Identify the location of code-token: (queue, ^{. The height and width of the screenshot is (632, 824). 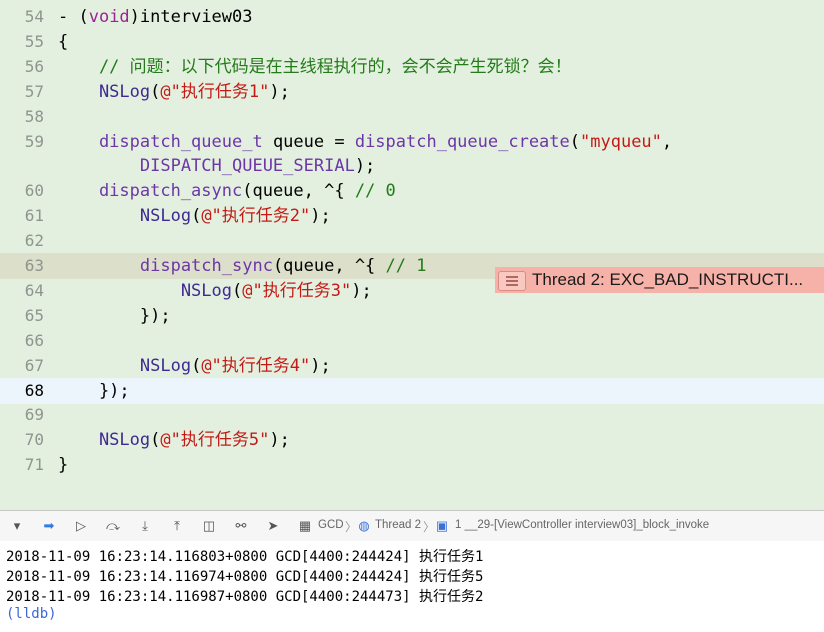
(329, 266).